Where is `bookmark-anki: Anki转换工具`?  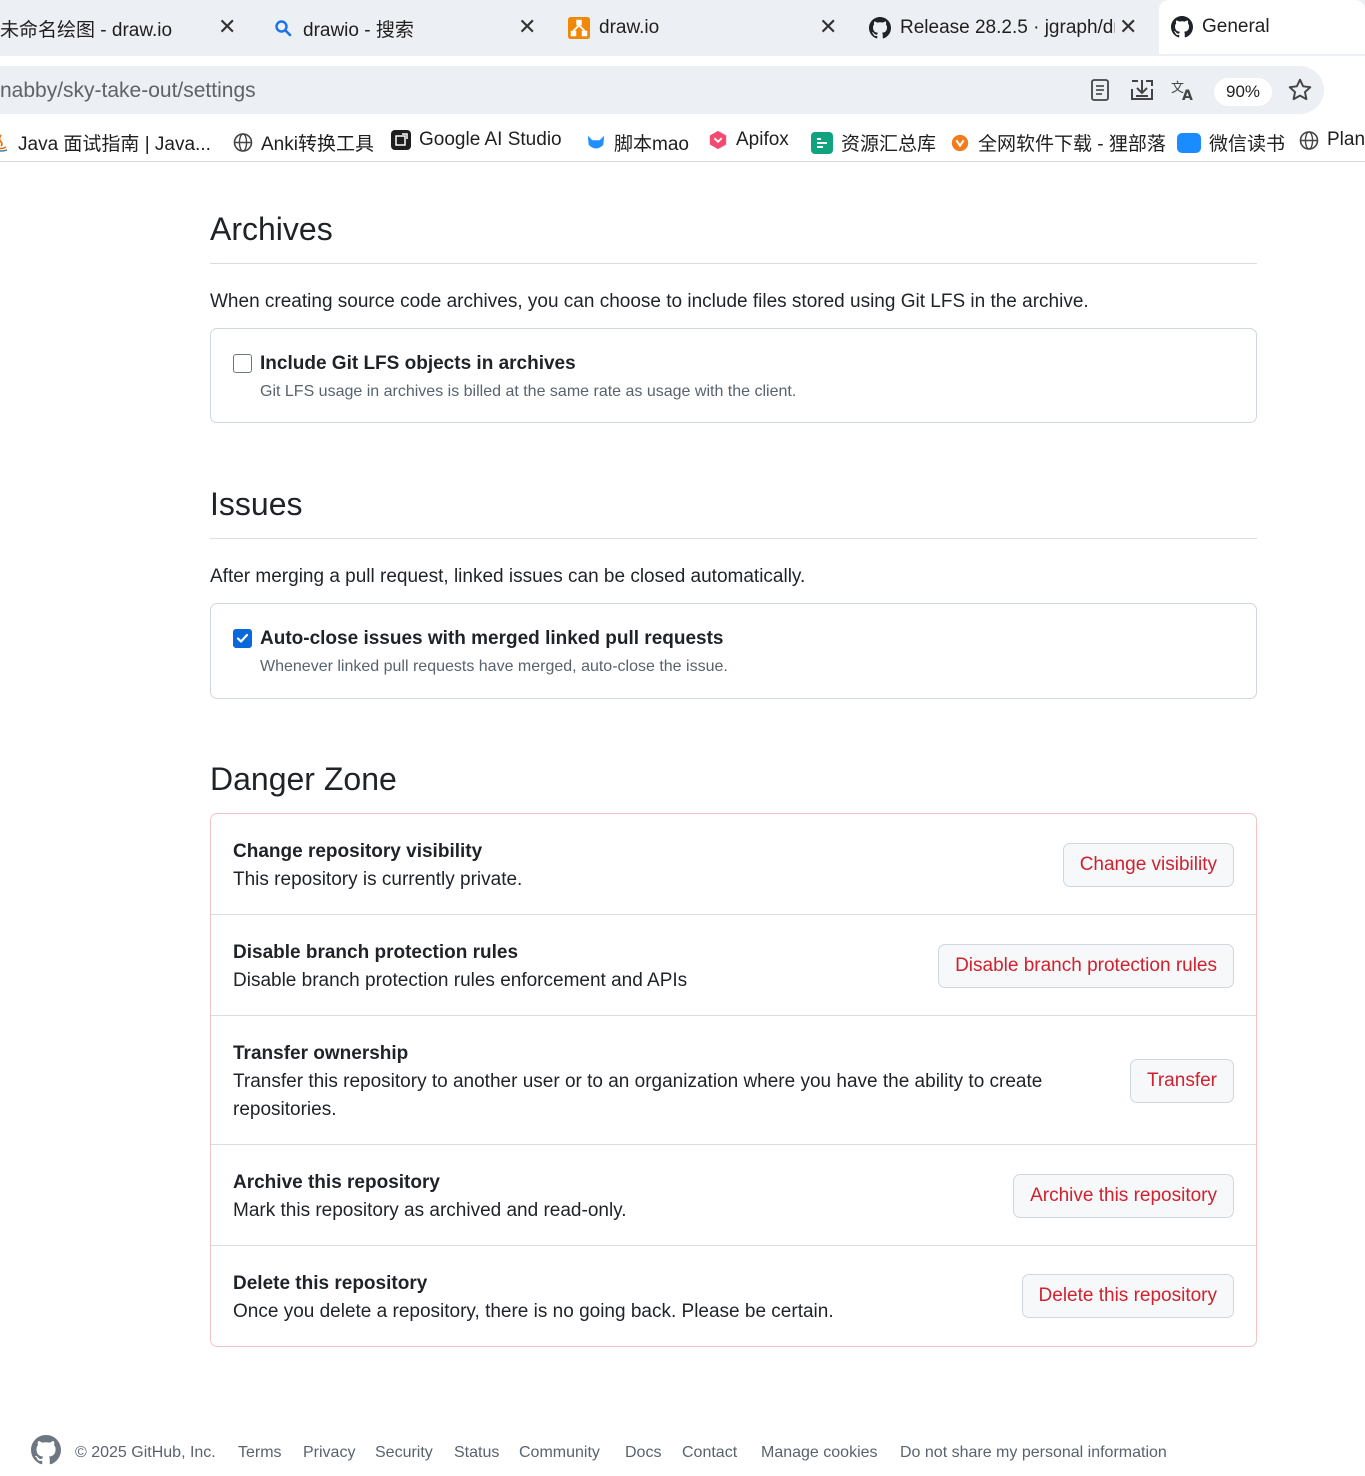
bookmark-anki: Anki转换工具 is located at coordinates (303, 142).